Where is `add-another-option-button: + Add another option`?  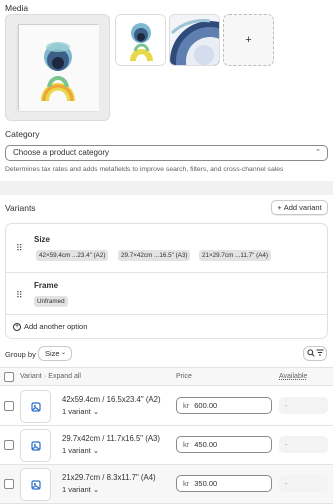 add-another-option-button: + Add another option is located at coordinates (50, 326).